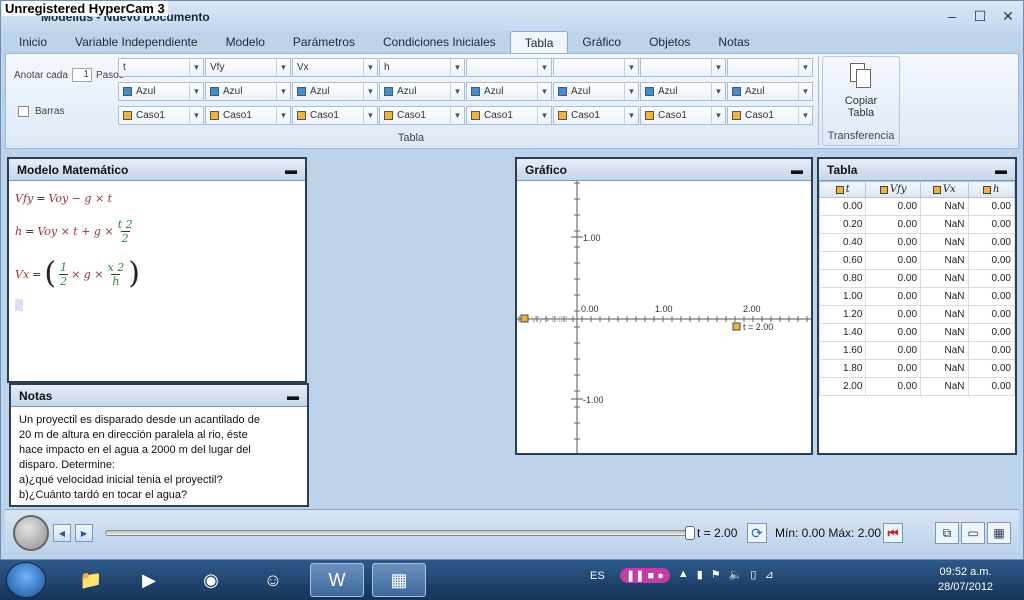 This screenshot has height=600, width=1024. What do you see at coordinates (245, 42) in the screenshot?
I see `tab-2: Modelo` at bounding box center [245, 42].